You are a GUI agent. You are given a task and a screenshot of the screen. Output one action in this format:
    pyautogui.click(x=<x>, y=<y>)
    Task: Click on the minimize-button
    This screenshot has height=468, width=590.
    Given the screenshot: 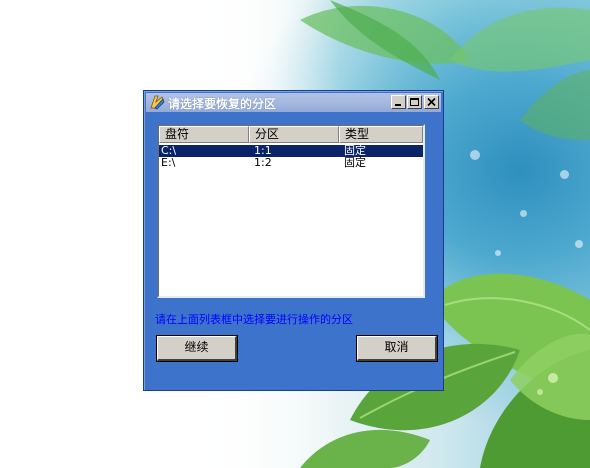 What is the action you would take?
    pyautogui.click(x=398, y=102)
    